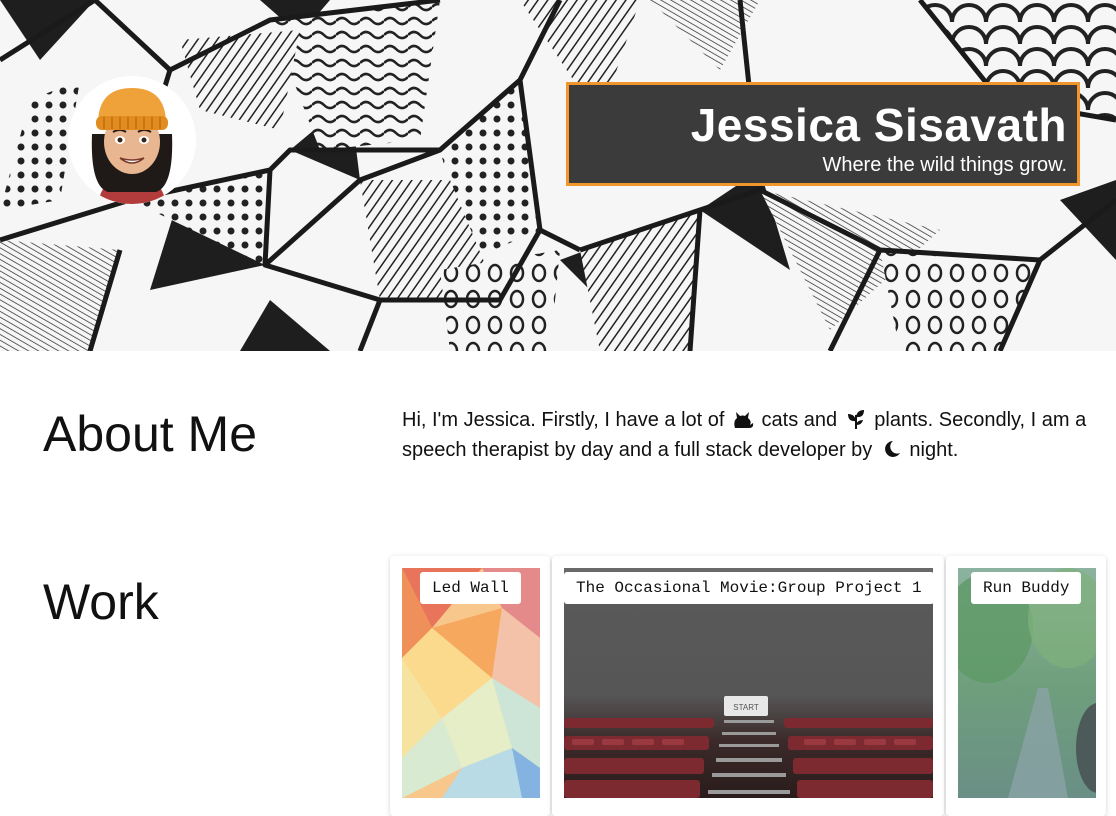 The height and width of the screenshot is (816, 1116). I want to click on site-name: Jessica Sisavath, so click(878, 125).